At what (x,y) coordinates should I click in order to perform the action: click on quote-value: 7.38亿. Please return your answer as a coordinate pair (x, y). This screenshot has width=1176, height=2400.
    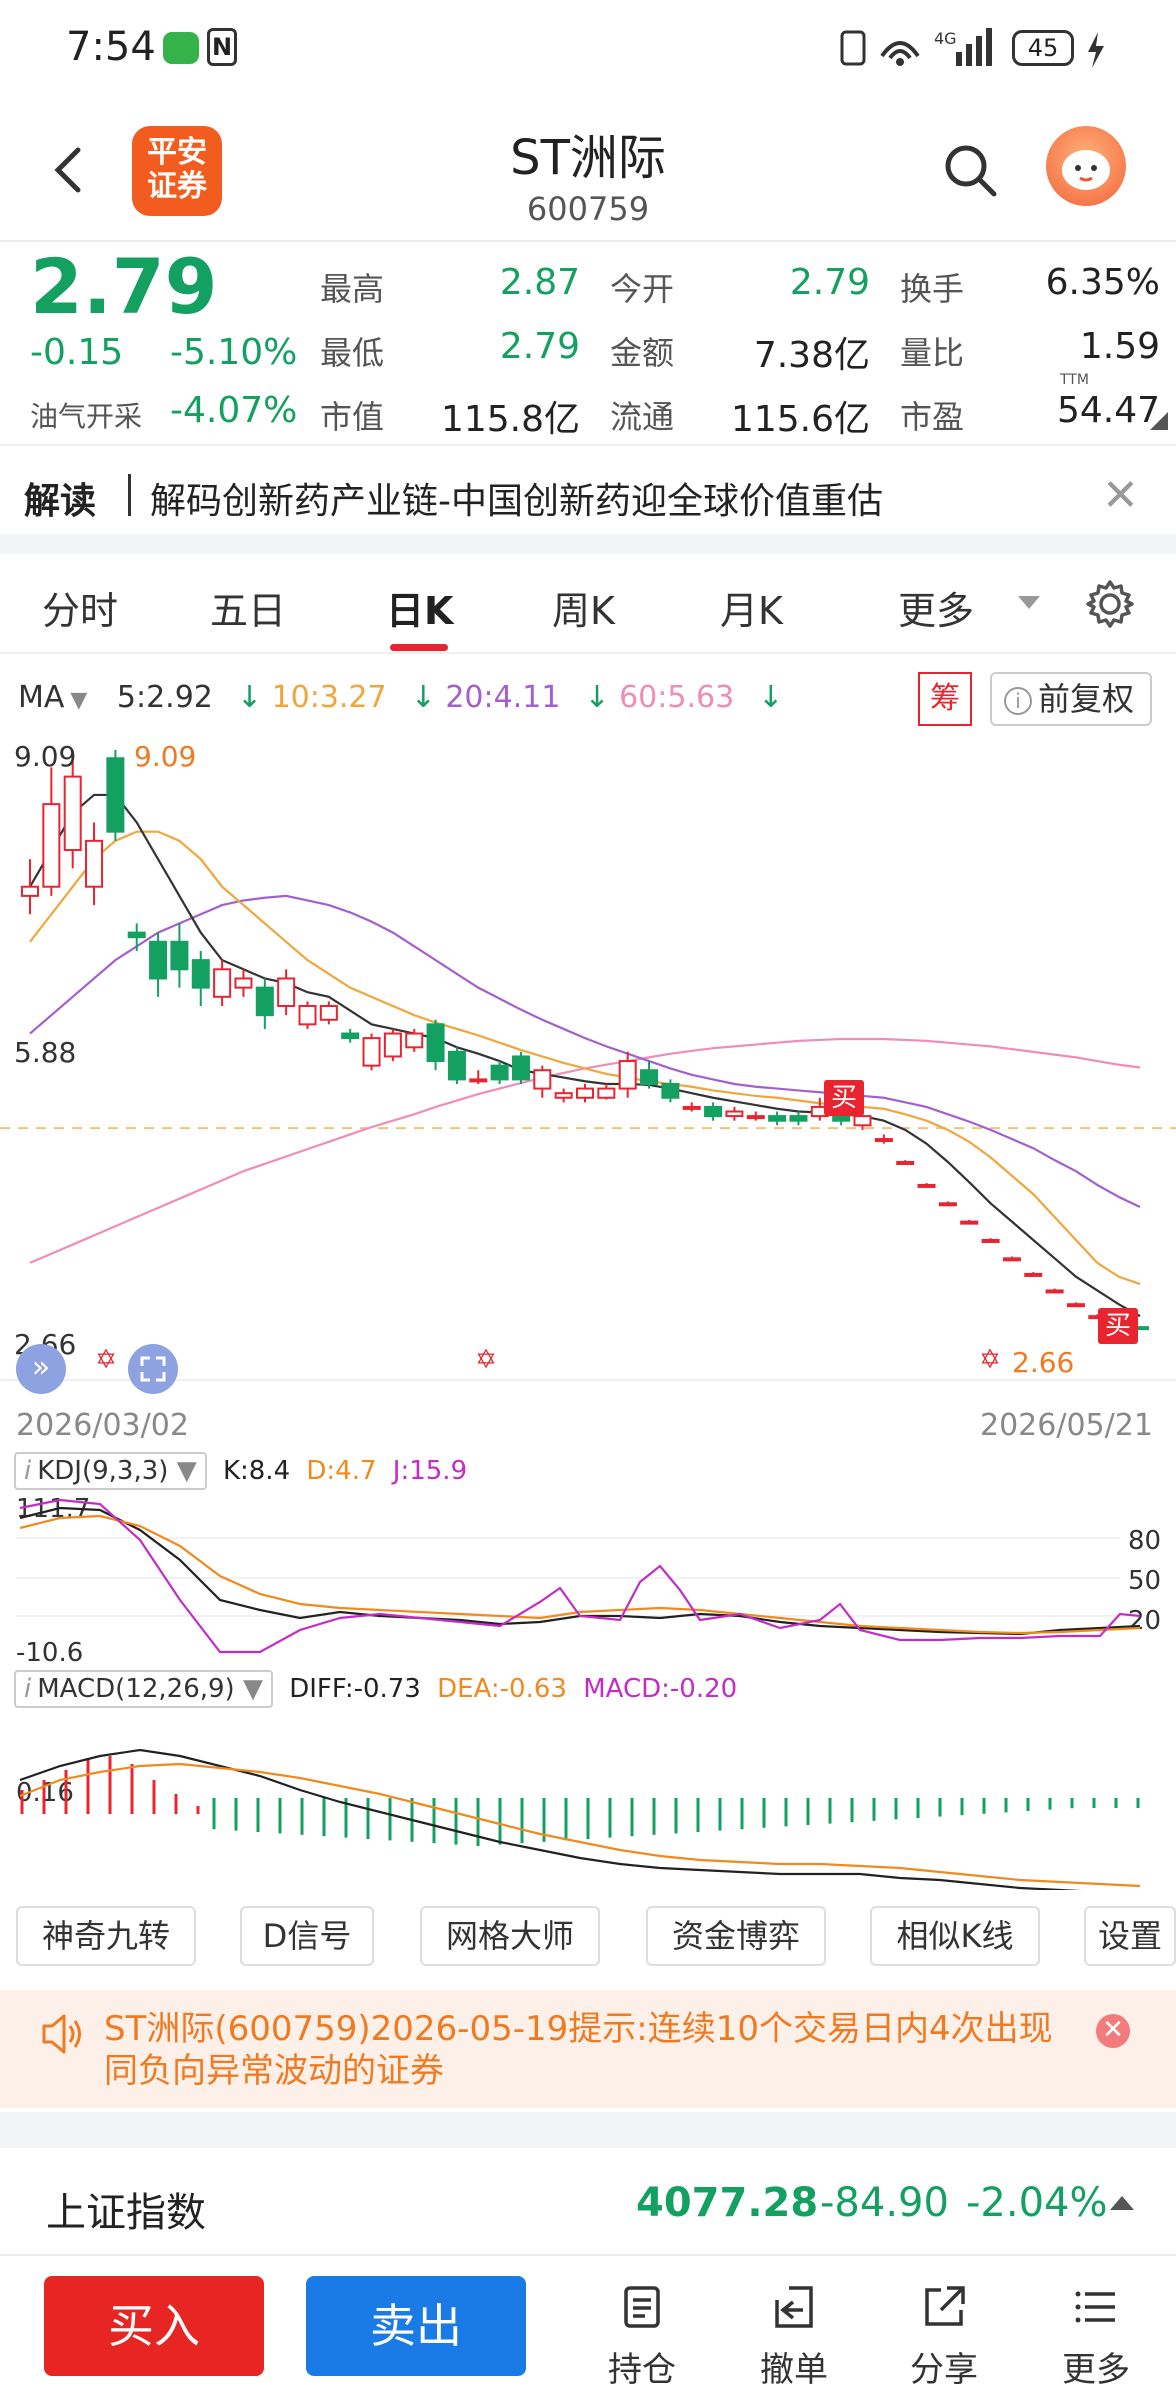
    Looking at the image, I should click on (811, 355).